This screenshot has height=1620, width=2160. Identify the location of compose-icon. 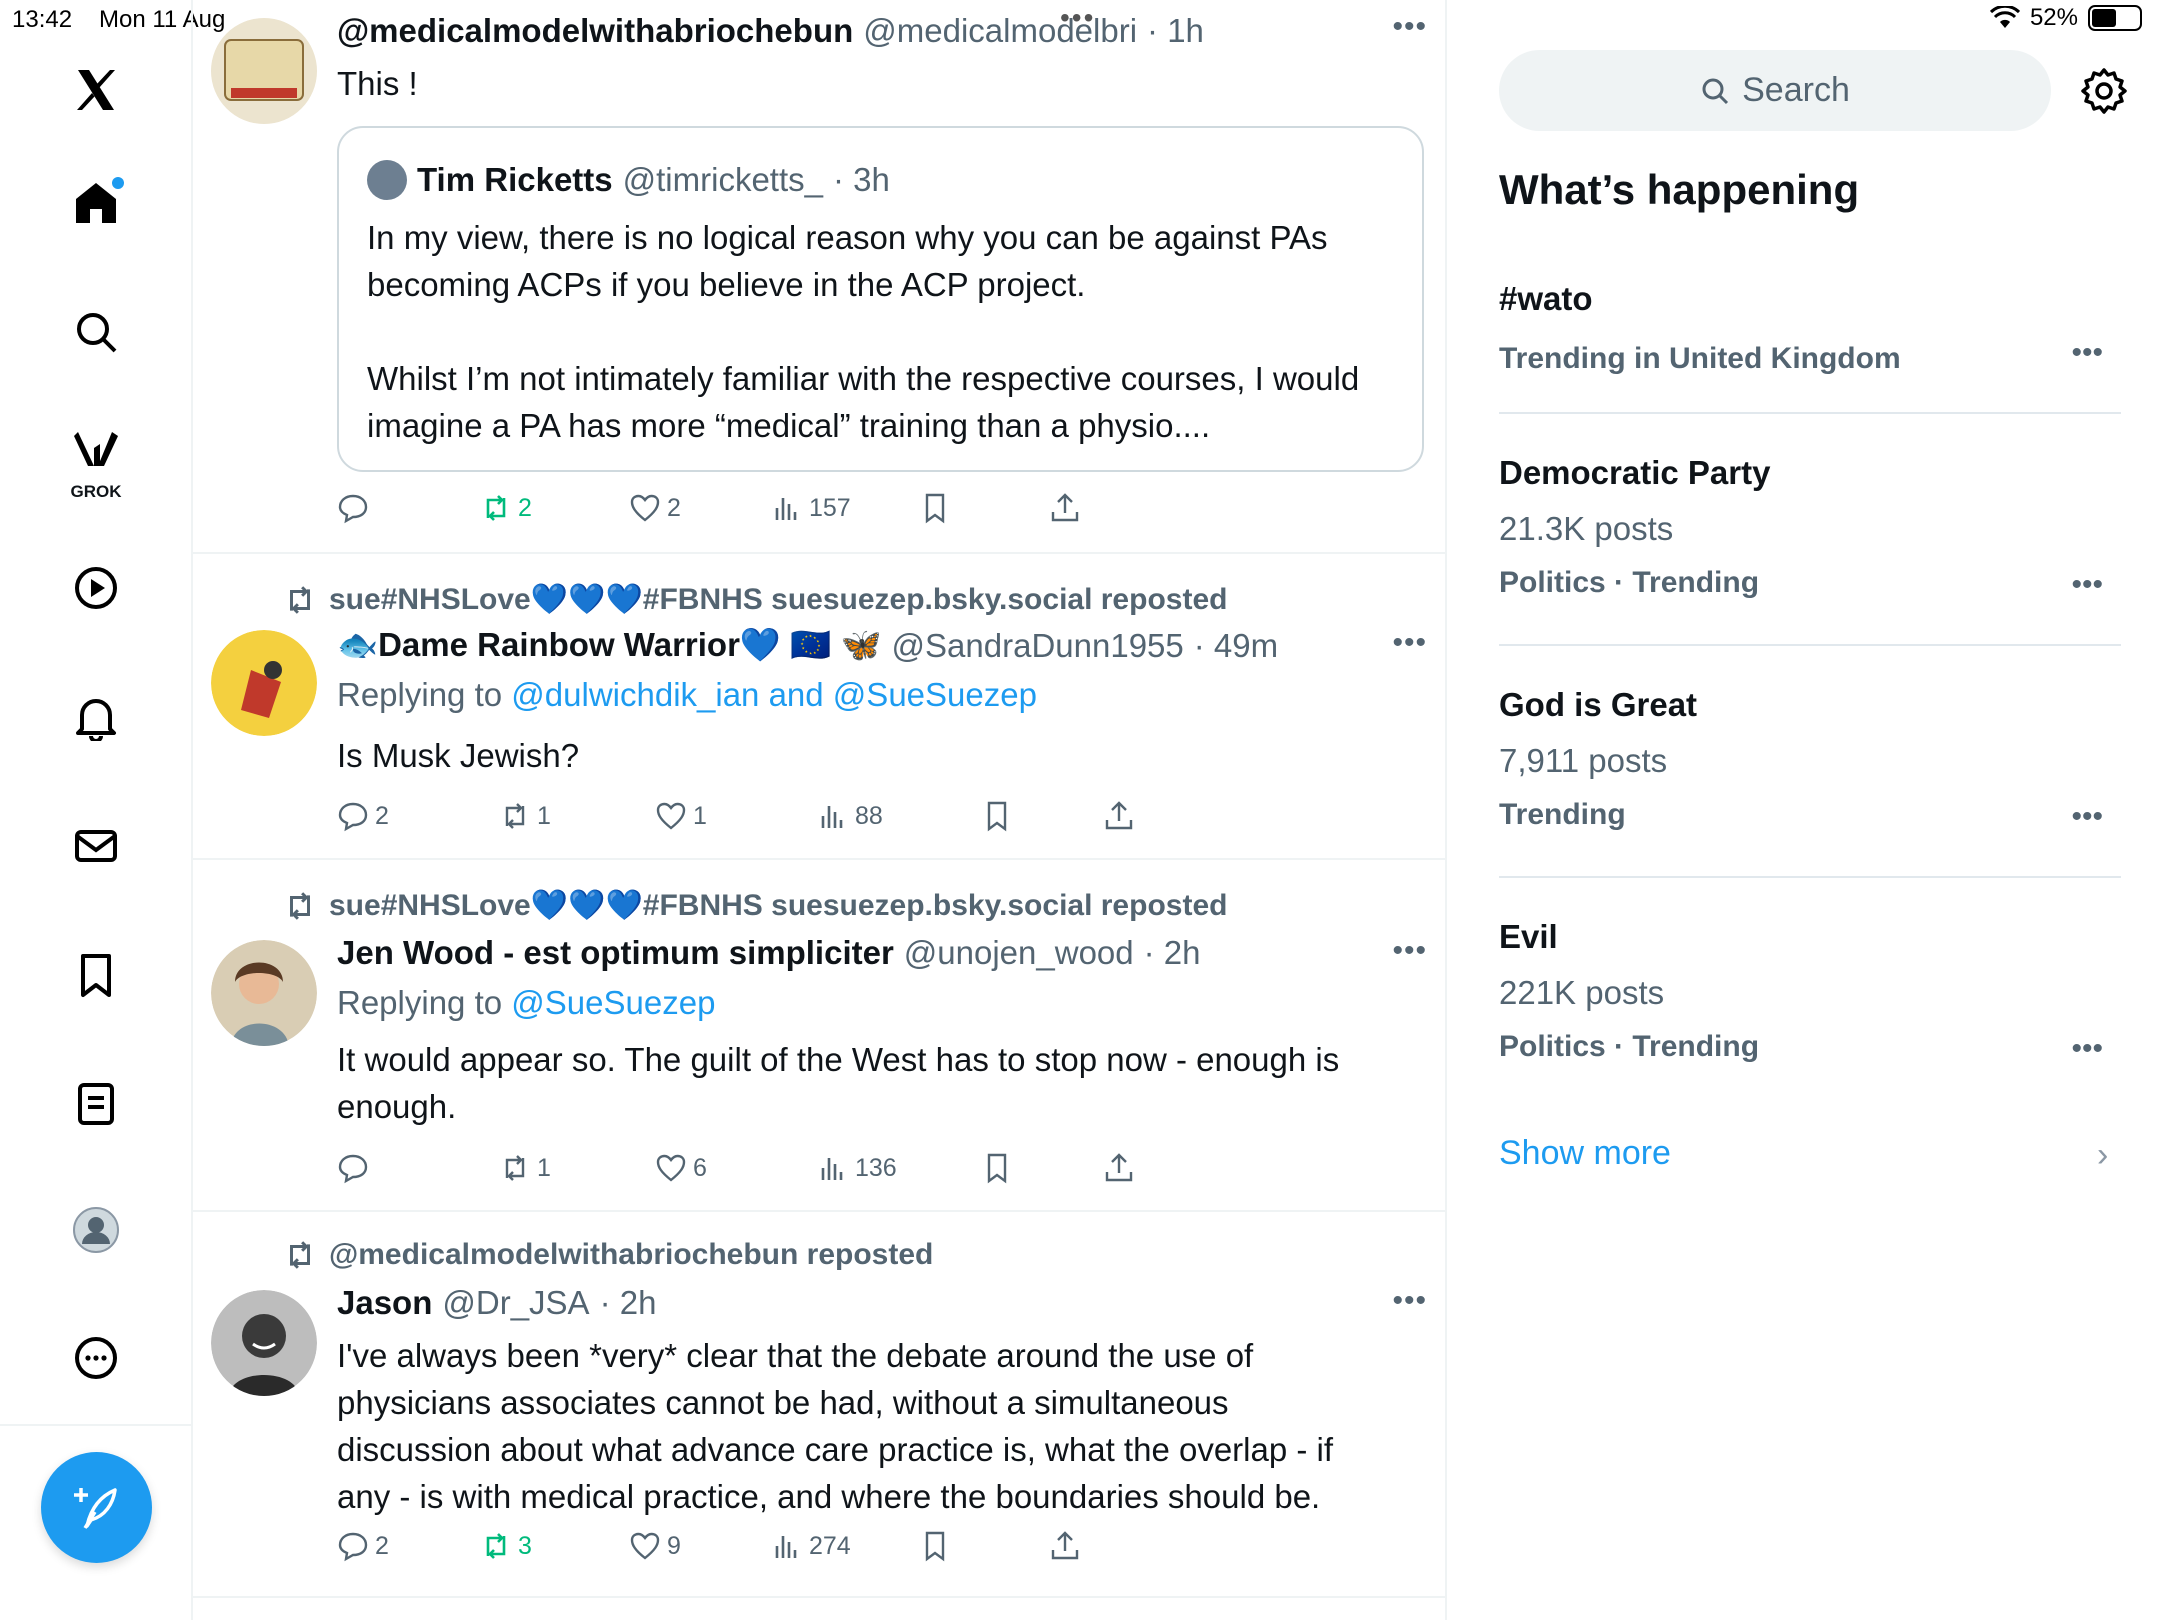
(95, 1508).